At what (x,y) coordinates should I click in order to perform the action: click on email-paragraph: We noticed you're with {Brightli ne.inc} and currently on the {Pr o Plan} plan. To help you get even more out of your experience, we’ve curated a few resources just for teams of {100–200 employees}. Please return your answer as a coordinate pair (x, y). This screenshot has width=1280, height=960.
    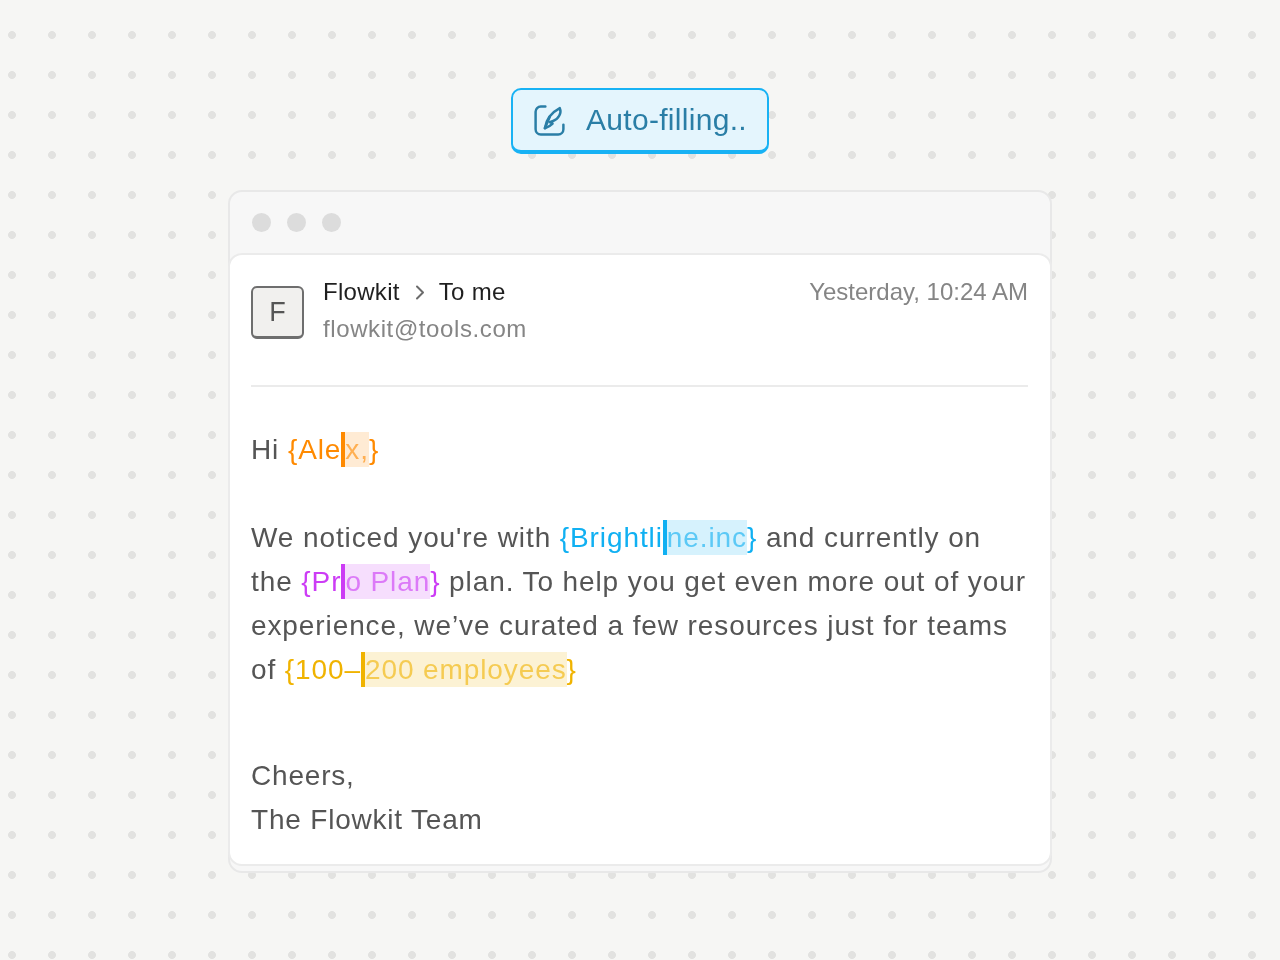
    Looking at the image, I should click on (639, 604).